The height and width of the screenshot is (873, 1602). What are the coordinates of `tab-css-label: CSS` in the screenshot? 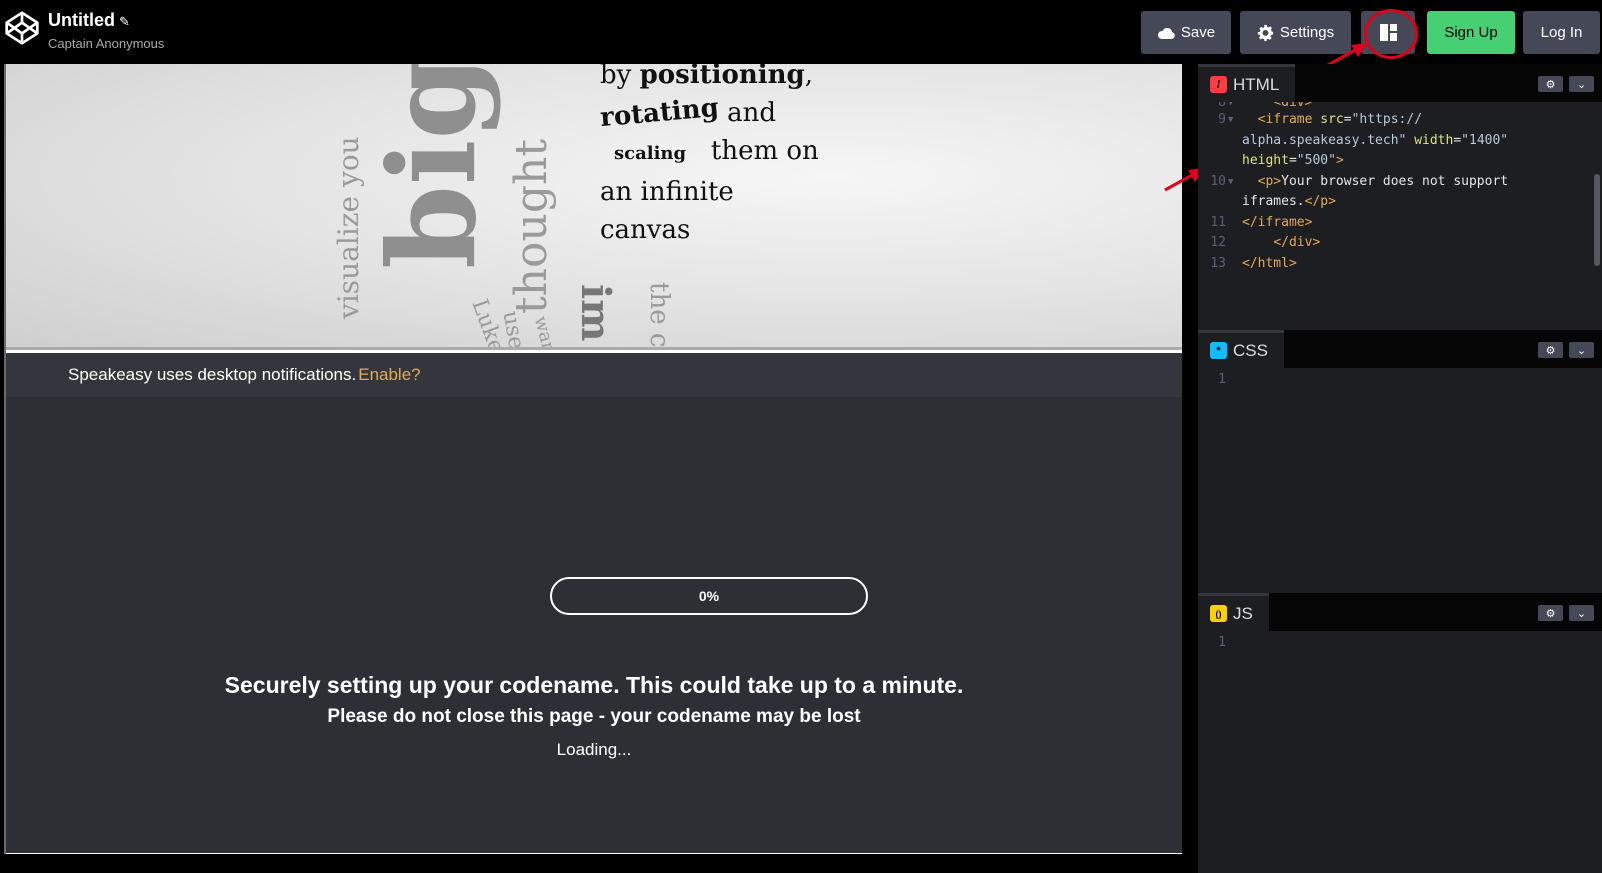 It's located at (1250, 350).